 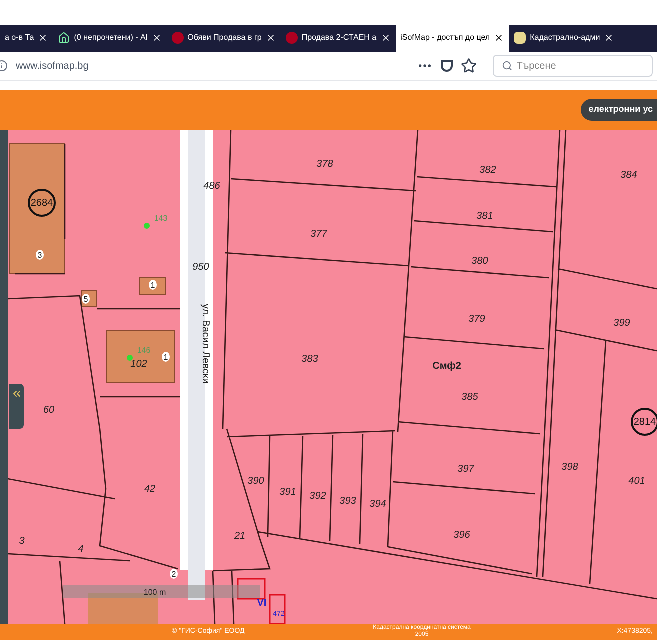 I want to click on tab-title: (0 непрочетени) - Al, so click(x=111, y=38).